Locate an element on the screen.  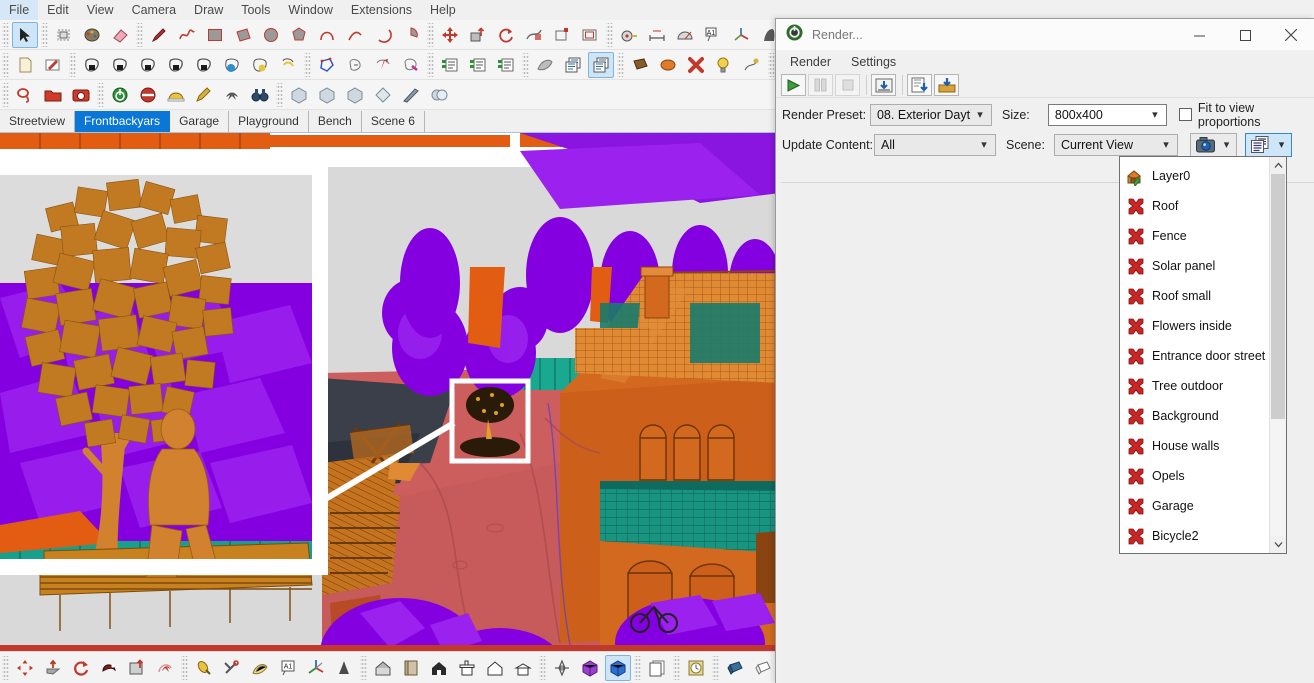
light-yellow-icon is located at coordinates (204, 668).